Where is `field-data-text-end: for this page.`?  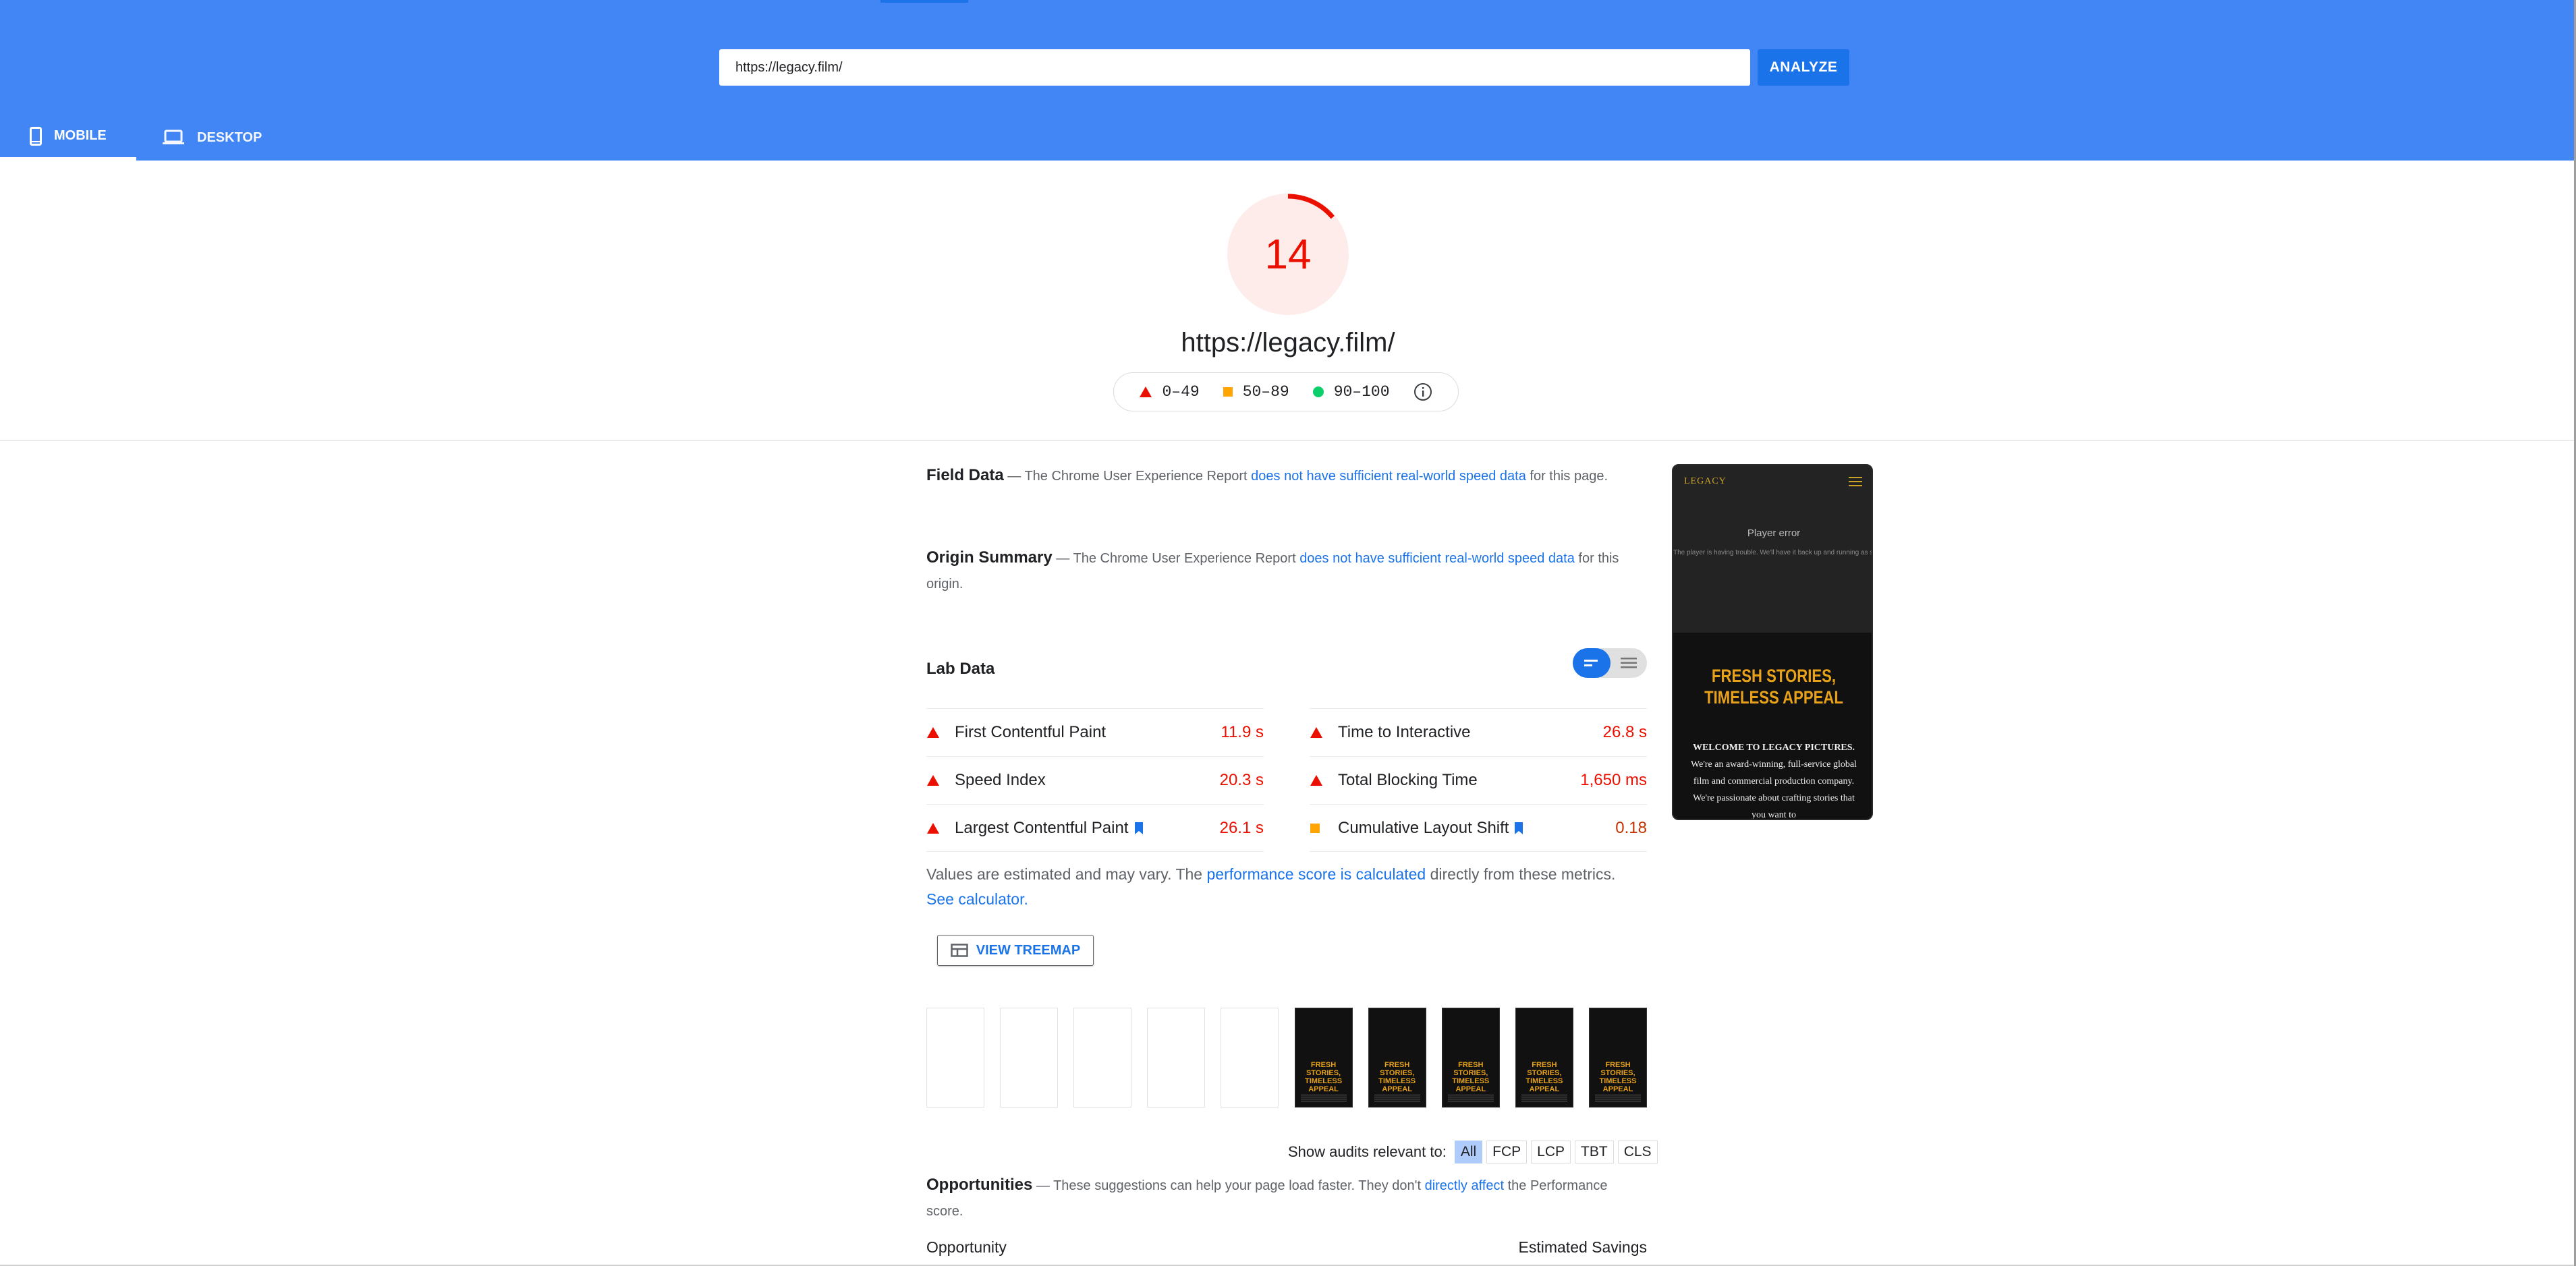 field-data-text-end: for this page. is located at coordinates (1566, 477).